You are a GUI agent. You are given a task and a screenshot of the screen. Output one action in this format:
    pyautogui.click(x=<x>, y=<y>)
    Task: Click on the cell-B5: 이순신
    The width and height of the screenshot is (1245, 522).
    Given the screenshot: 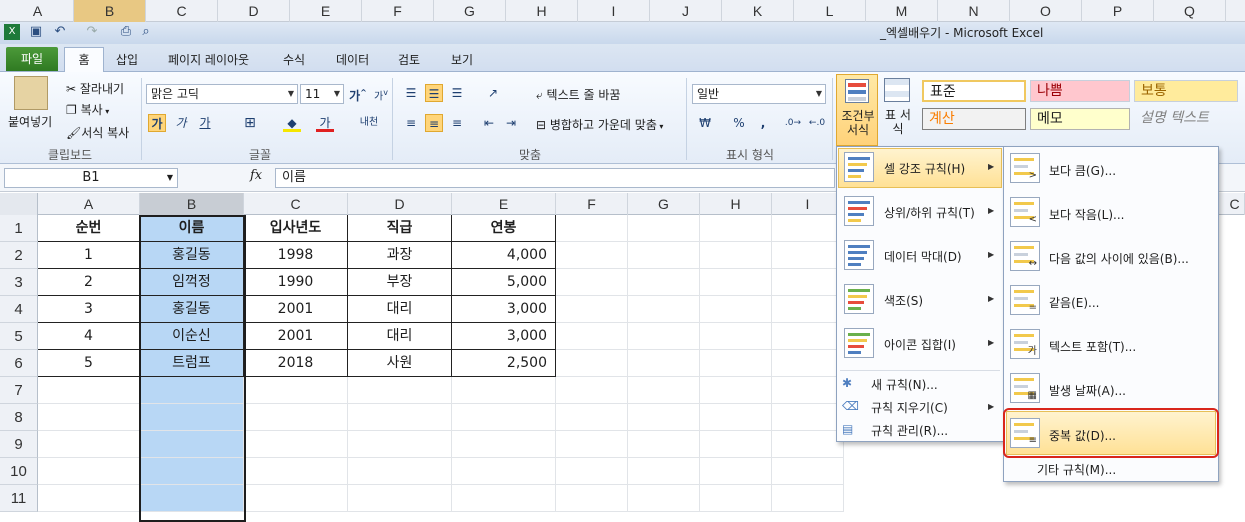 What is the action you would take?
    pyautogui.click(x=192, y=336)
    